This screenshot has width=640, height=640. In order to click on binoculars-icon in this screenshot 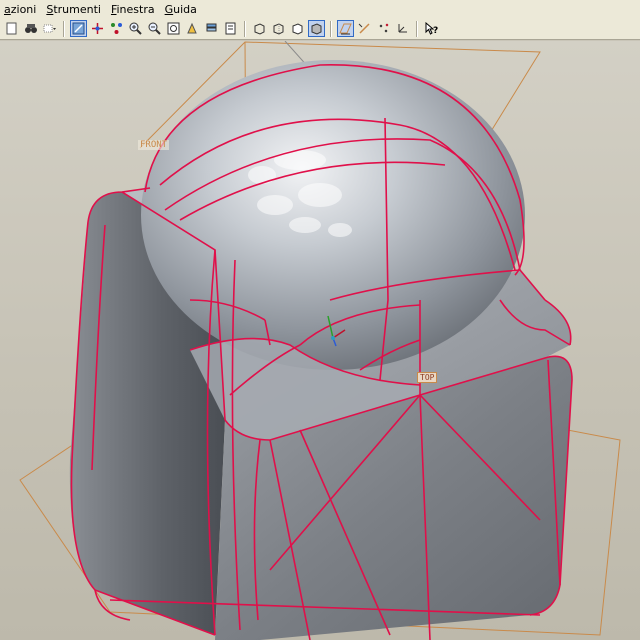, I will do `click(30, 28)`.